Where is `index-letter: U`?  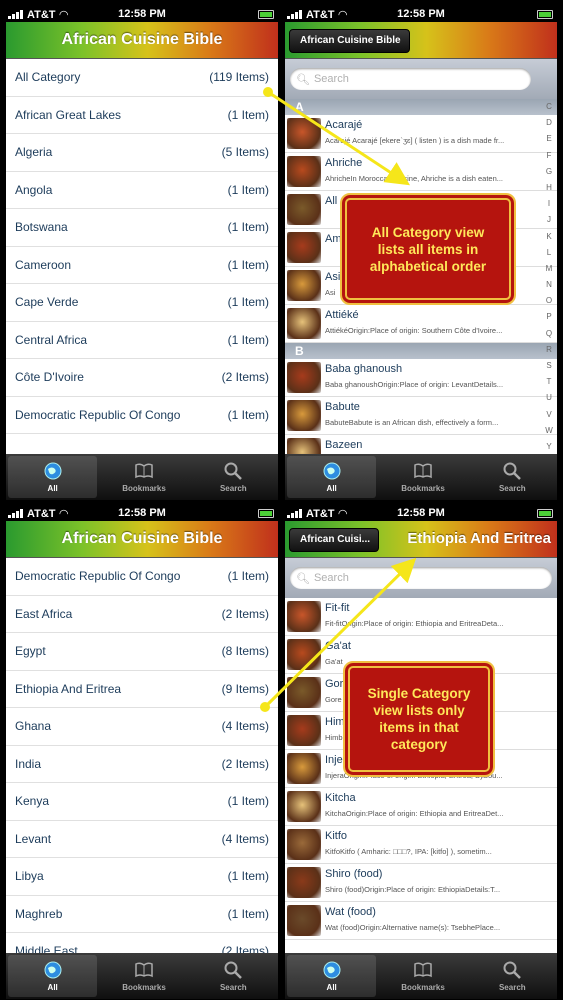
index-letter: U is located at coordinates (549, 398).